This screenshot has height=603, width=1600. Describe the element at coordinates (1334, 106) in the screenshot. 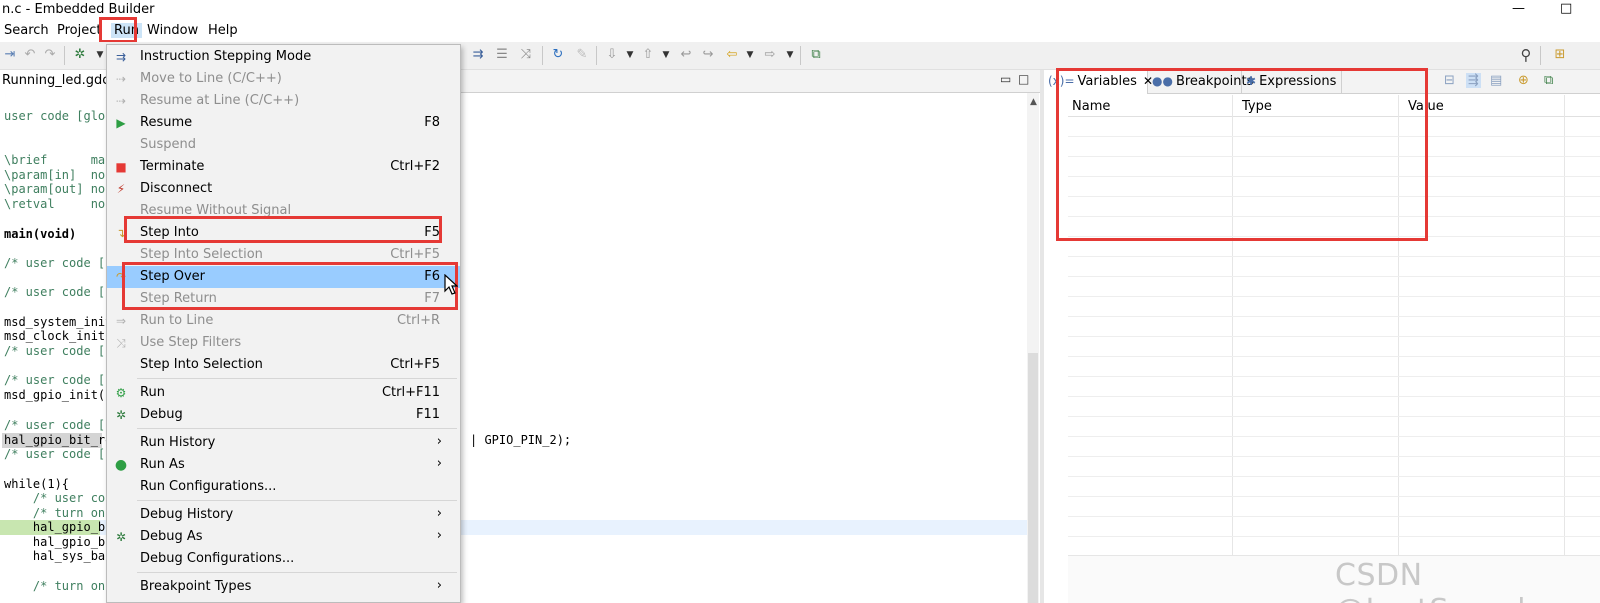

I see `variables-table-header: Name Type Value` at that location.